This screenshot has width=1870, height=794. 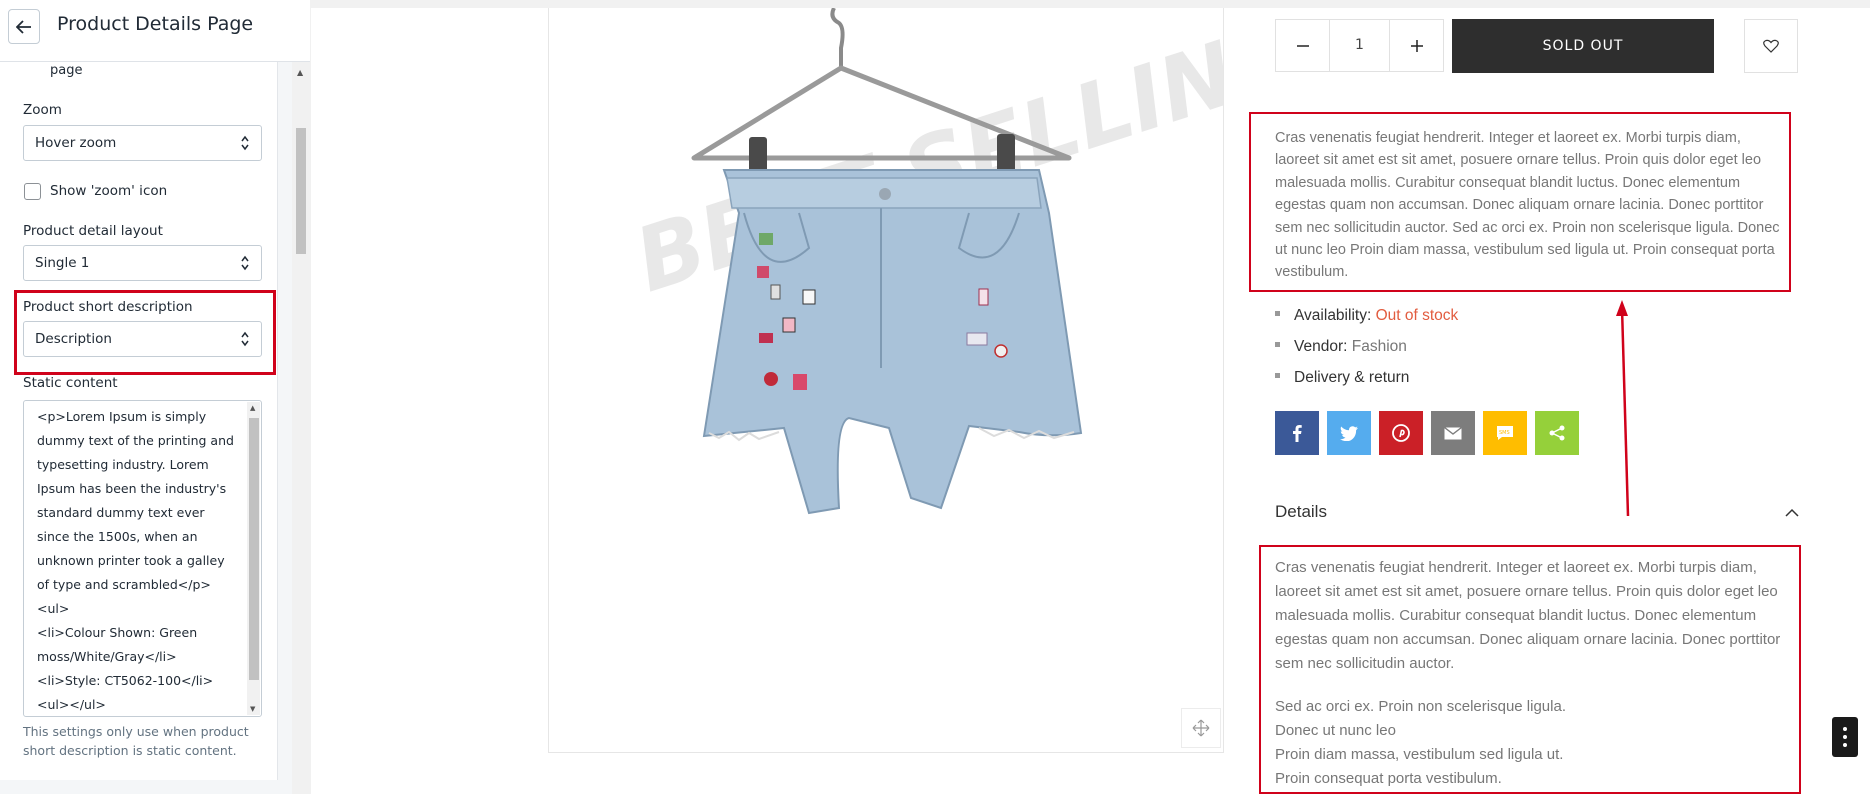 I want to click on zoom-button, so click(x=1201, y=728).